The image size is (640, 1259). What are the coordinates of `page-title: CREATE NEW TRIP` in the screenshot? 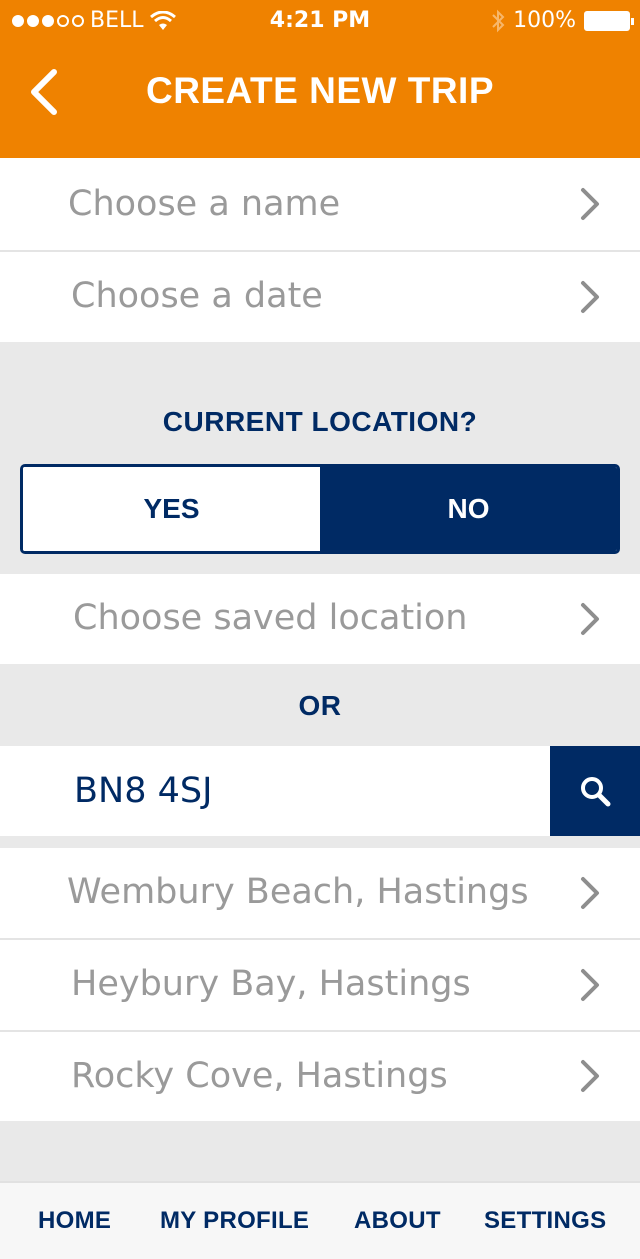 It's located at (320, 90).